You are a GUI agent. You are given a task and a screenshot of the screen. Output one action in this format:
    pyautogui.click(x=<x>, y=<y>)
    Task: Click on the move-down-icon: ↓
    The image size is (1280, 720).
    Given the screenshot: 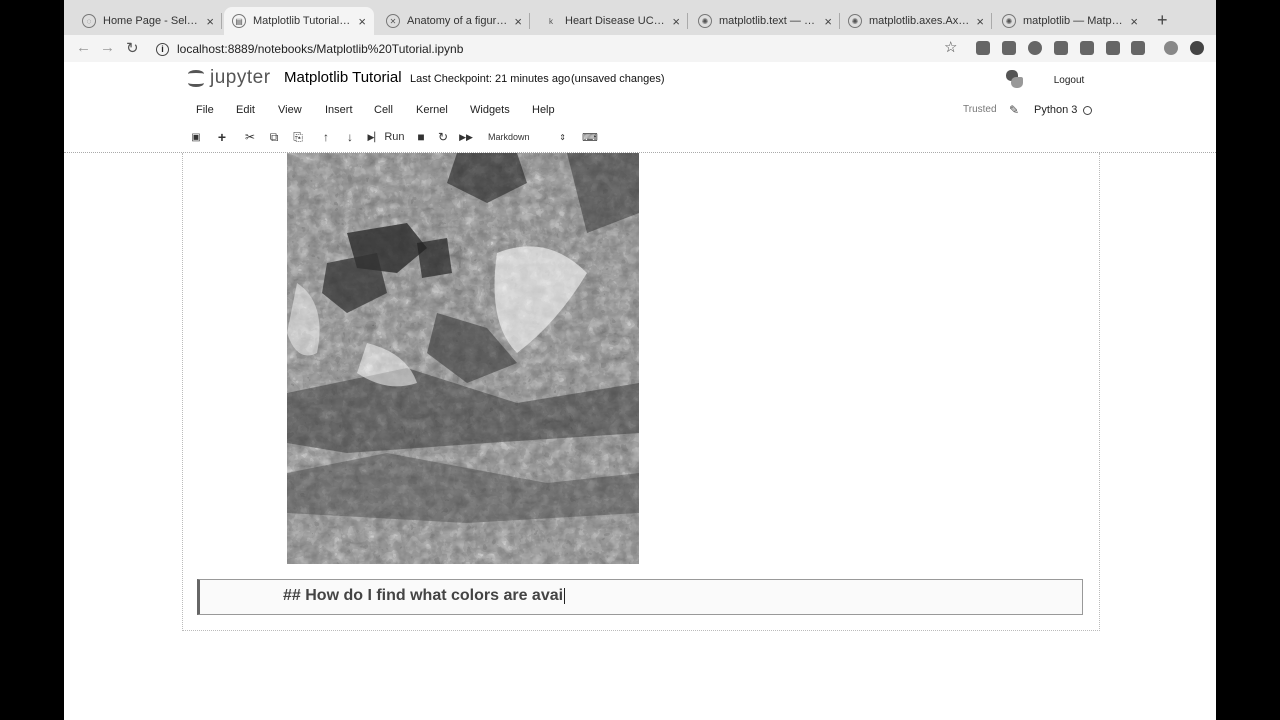 What is the action you would take?
    pyautogui.click(x=350, y=137)
    